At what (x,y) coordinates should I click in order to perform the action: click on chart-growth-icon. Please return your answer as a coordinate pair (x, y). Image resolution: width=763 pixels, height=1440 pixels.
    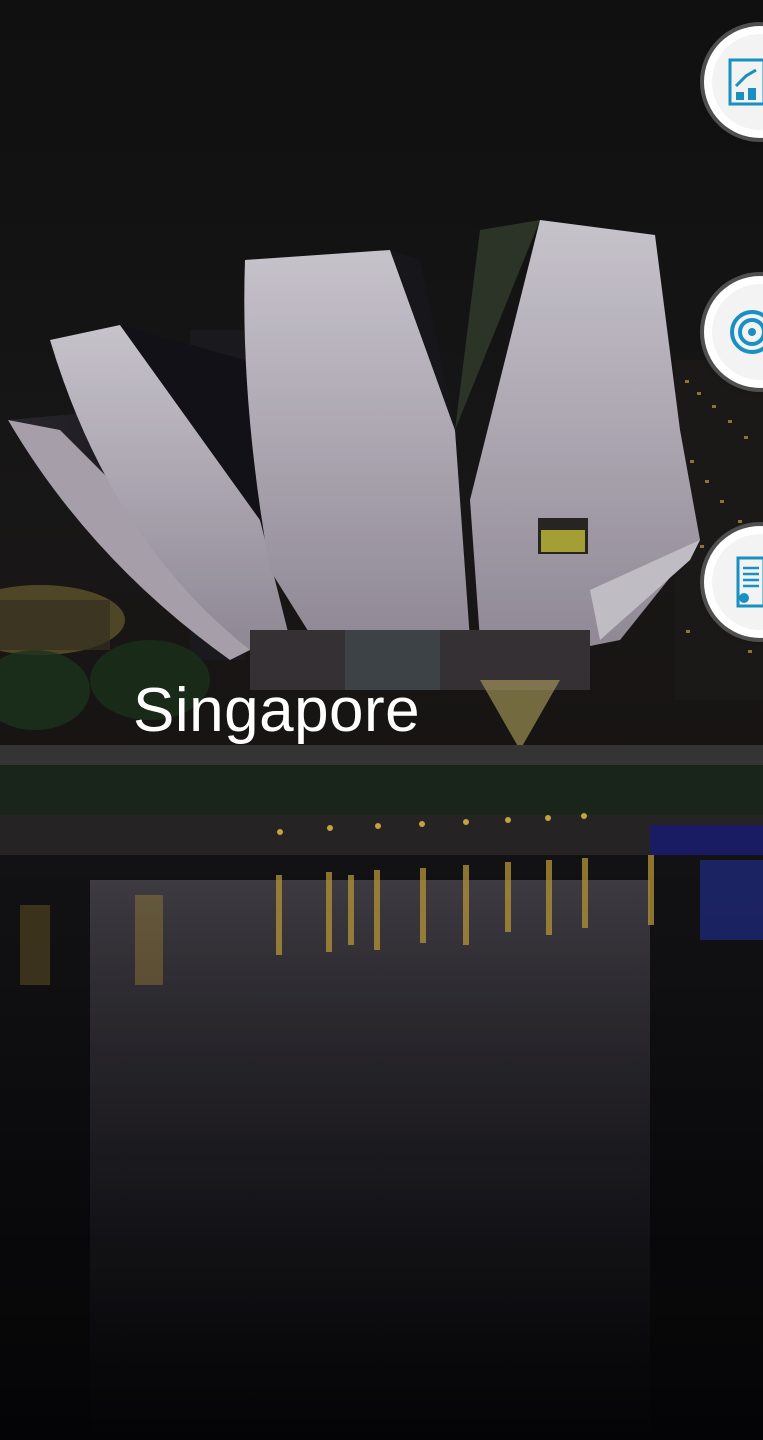
    Looking at the image, I should click on (745, 82).